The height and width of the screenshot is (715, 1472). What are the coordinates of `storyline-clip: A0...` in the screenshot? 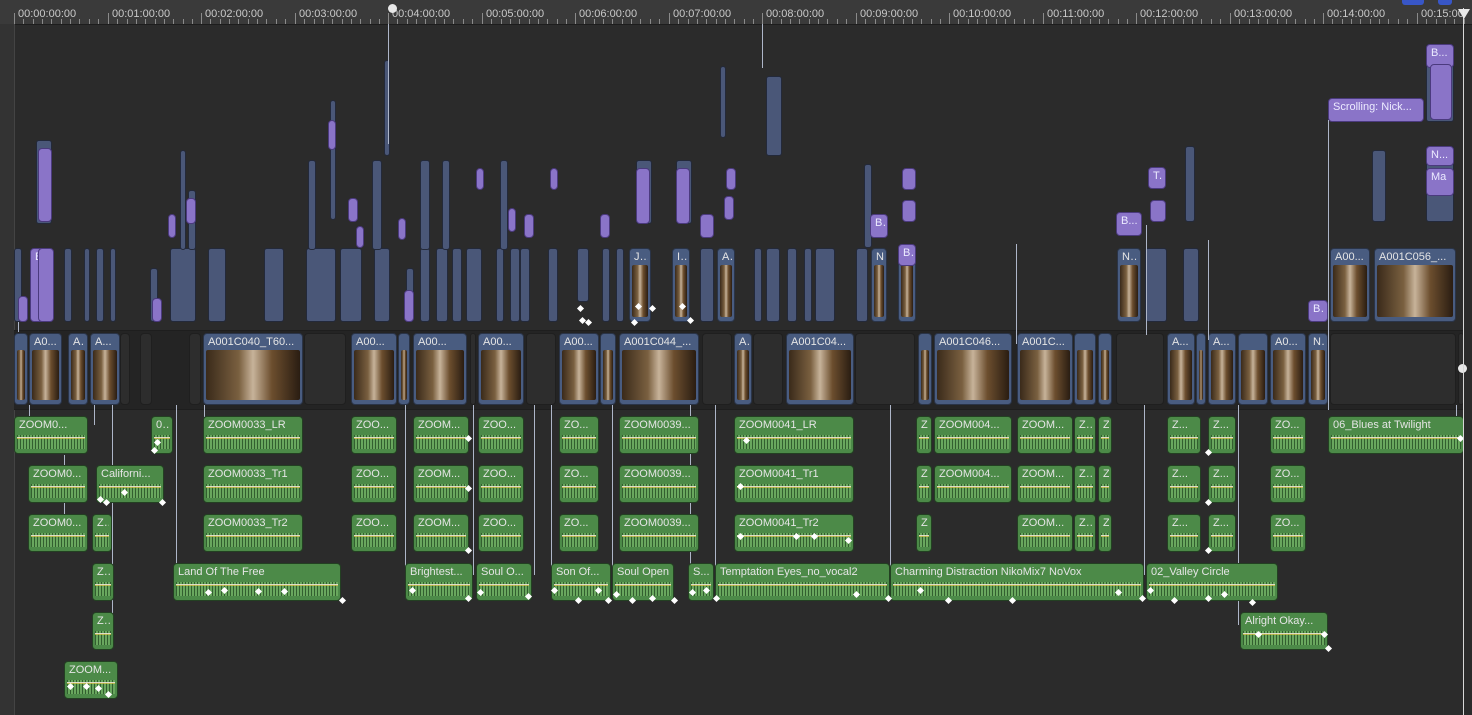 It's located at (1288, 369).